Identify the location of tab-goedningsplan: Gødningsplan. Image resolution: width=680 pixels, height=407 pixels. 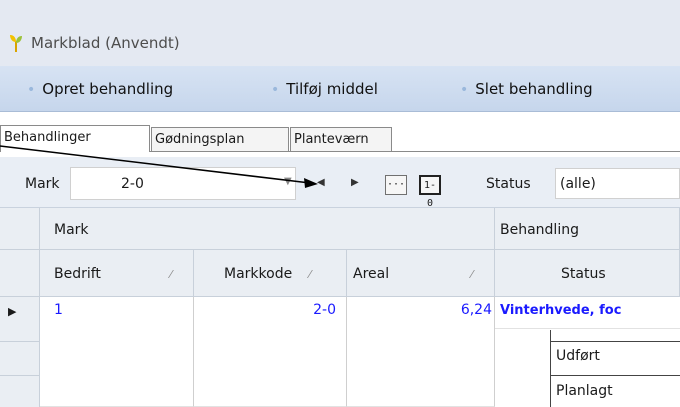
(220, 139).